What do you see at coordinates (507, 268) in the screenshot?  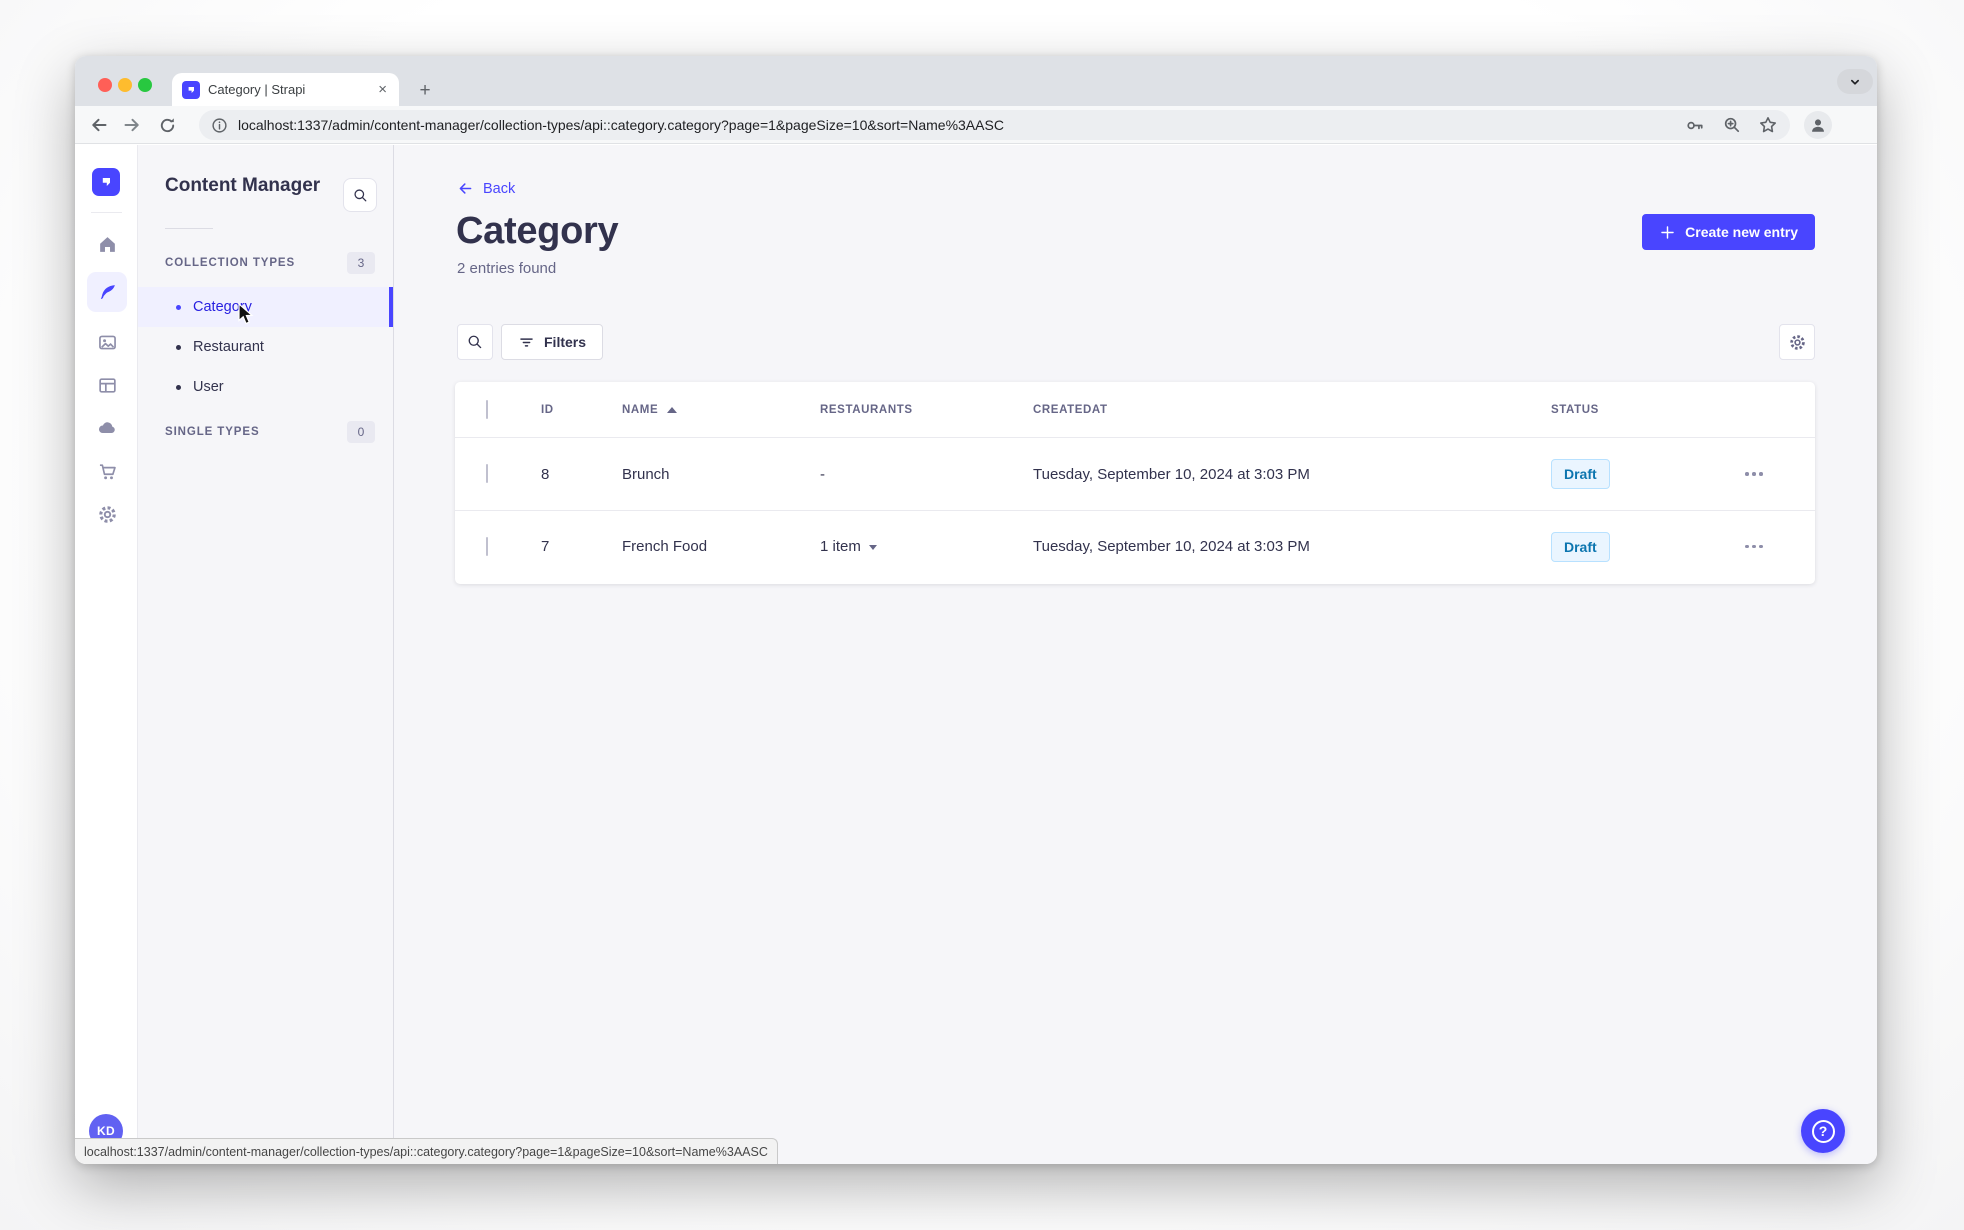 I see `entries-count: 2 entries found` at bounding box center [507, 268].